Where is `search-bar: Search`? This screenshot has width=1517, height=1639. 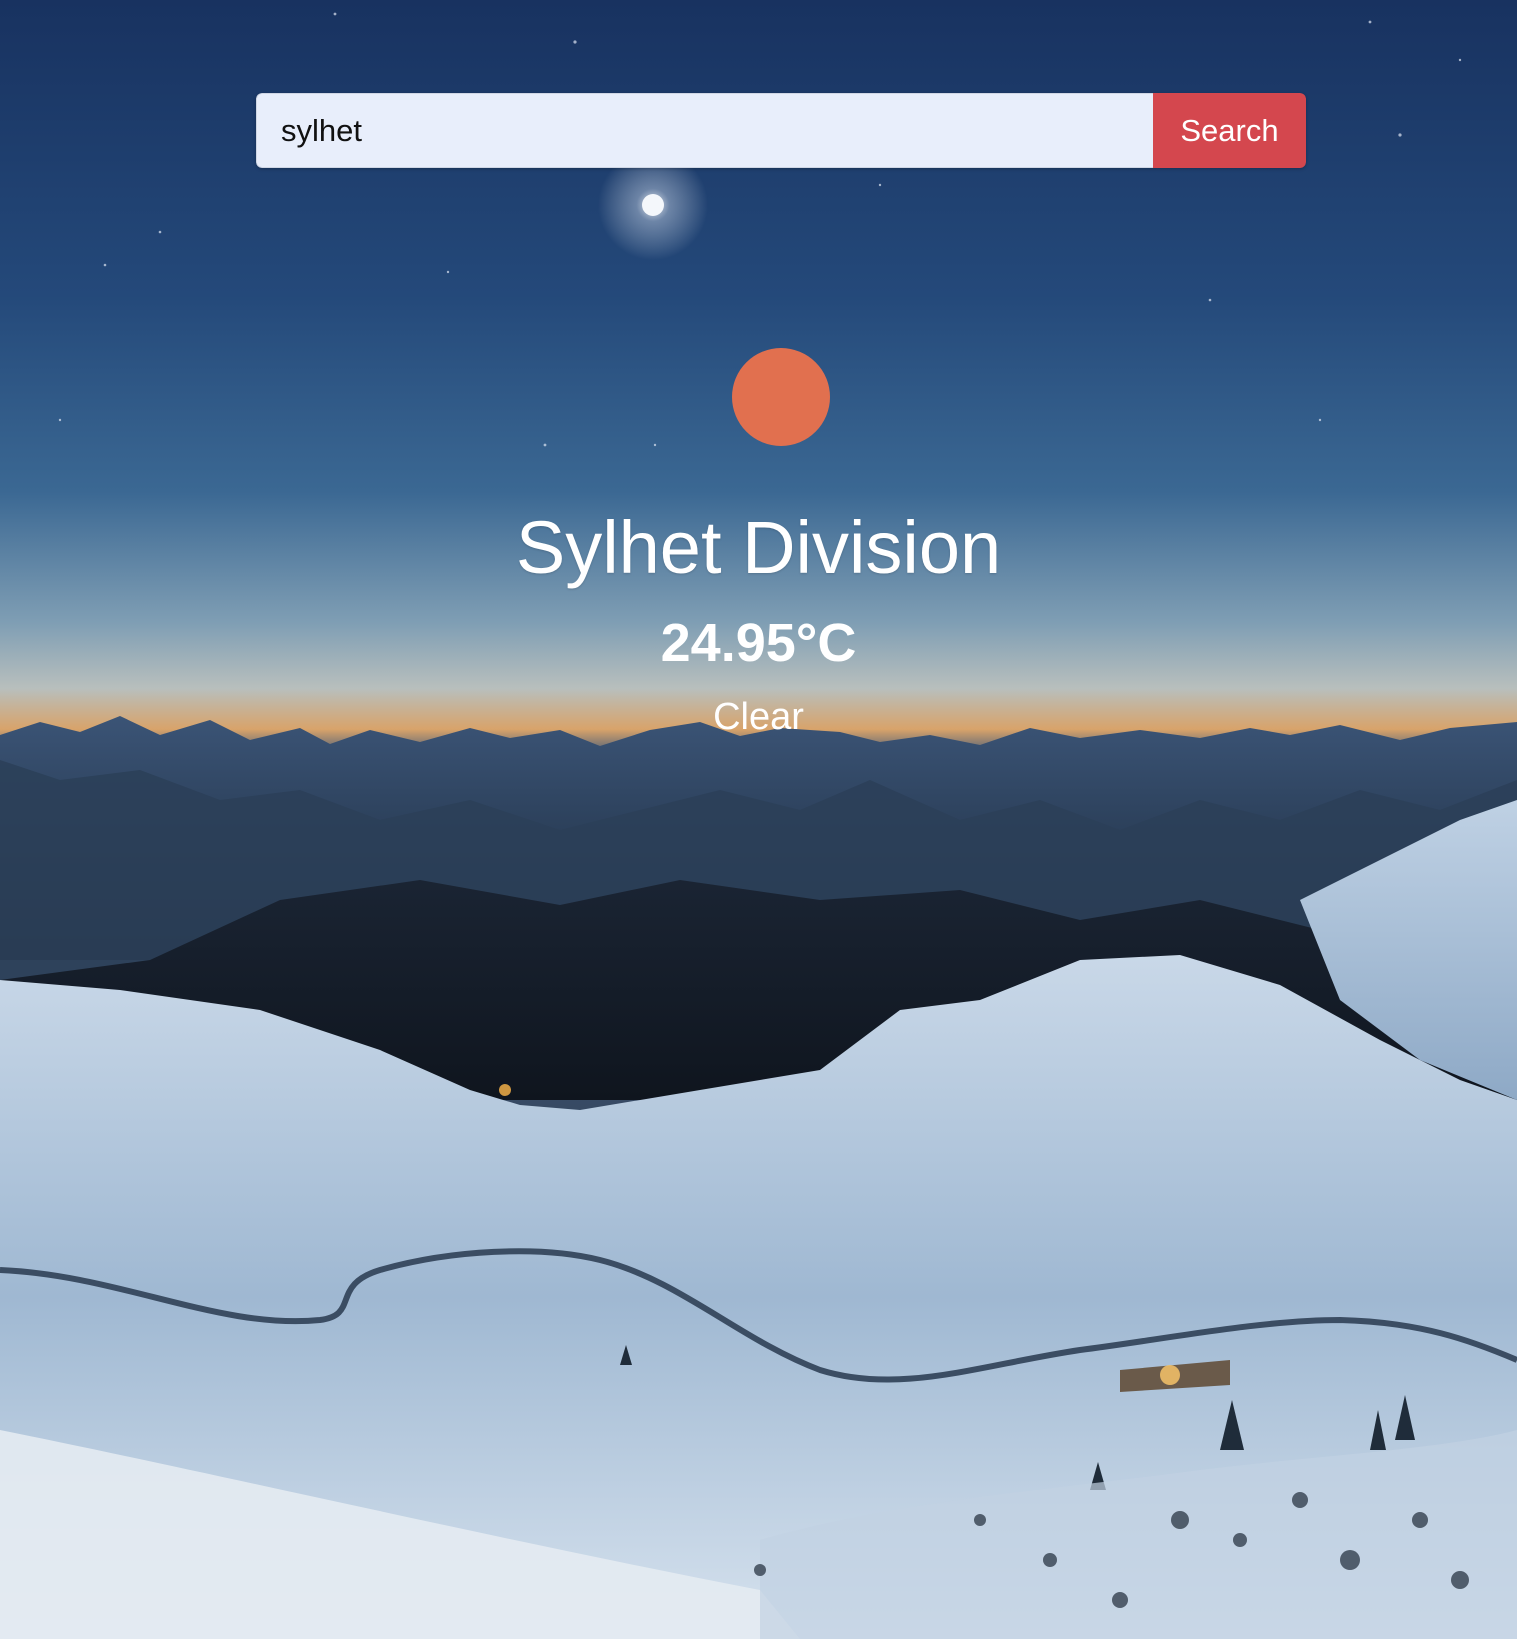 search-bar: Search is located at coordinates (781, 130).